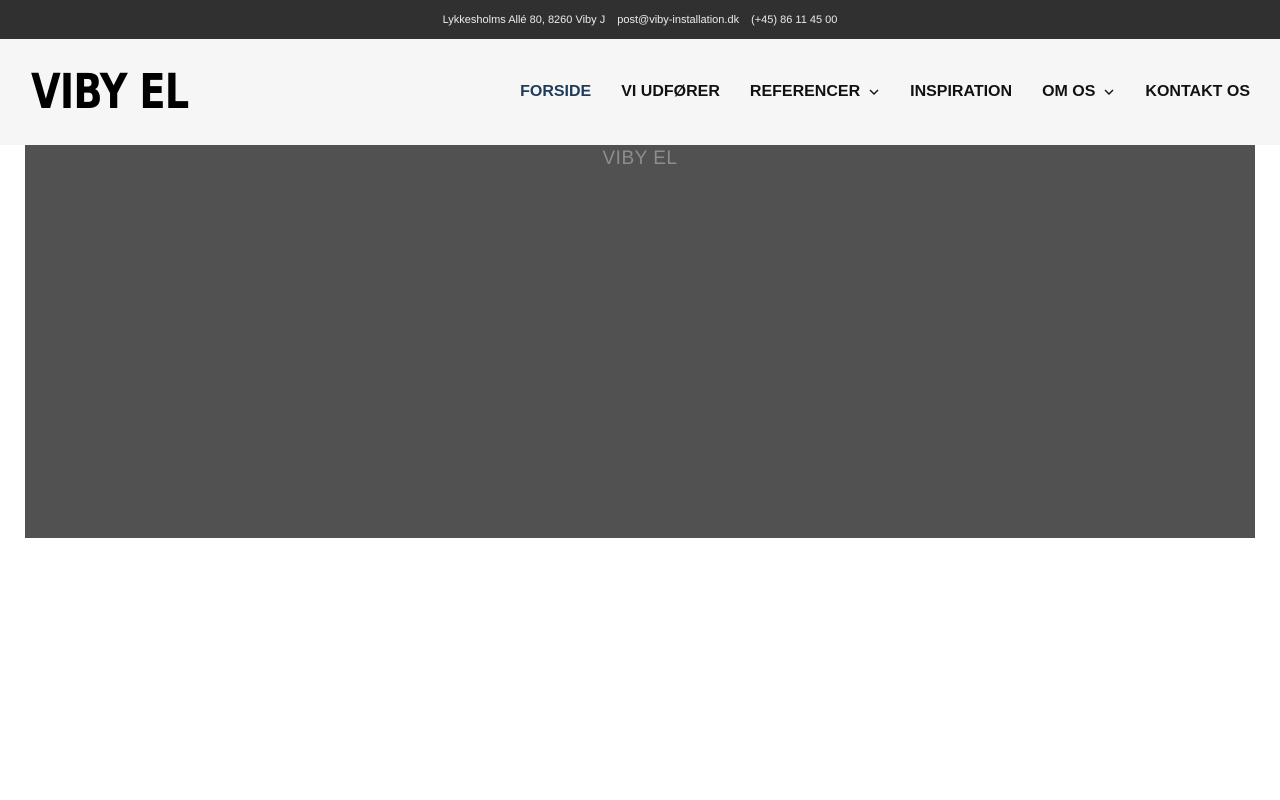  Describe the element at coordinates (794, 20) in the screenshot. I see `phone-link: (+45) 86 11 45 00` at that location.